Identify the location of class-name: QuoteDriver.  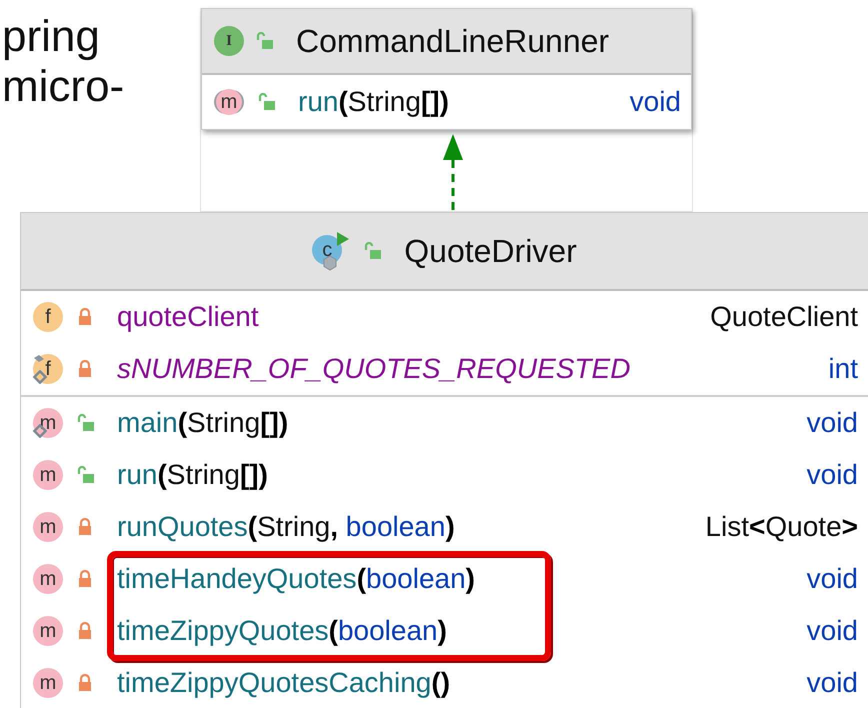
(490, 251).